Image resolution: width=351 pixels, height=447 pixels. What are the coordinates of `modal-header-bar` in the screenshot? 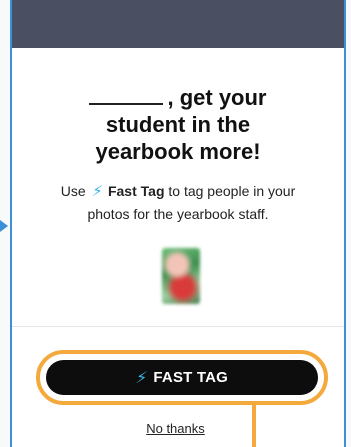 It's located at (178, 24).